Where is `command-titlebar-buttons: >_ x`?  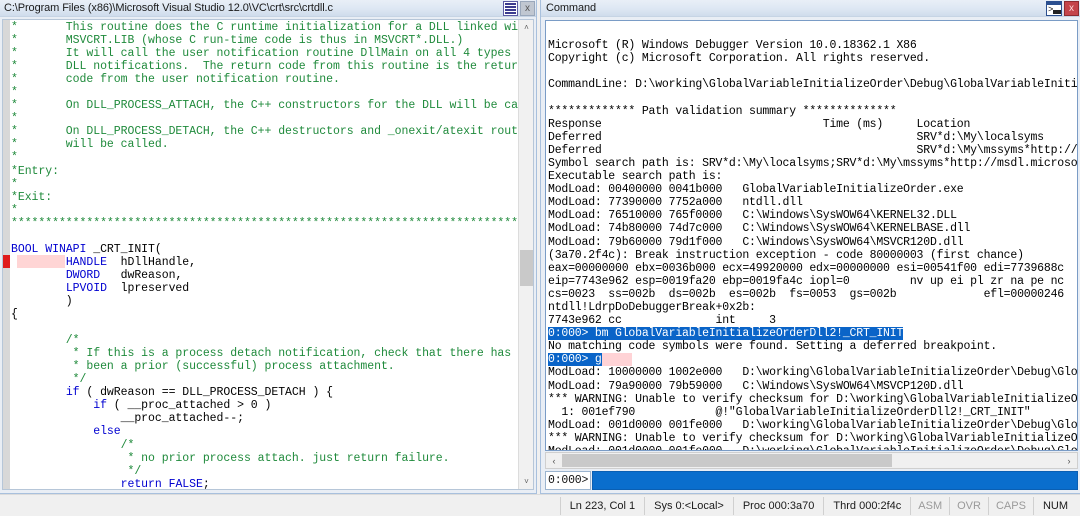 command-titlebar-buttons: >_ x is located at coordinates (1062, 8).